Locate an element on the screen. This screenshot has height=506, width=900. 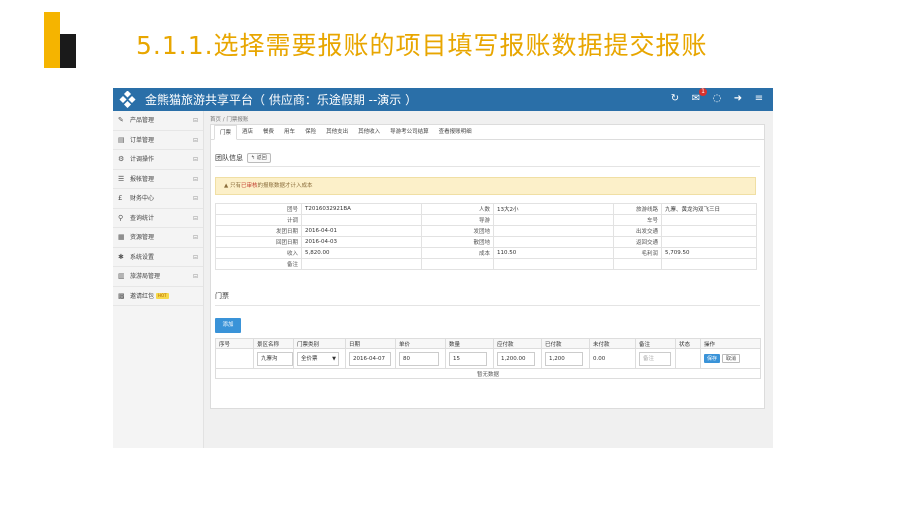
back-button-label: 返回 is located at coordinates (261, 158).